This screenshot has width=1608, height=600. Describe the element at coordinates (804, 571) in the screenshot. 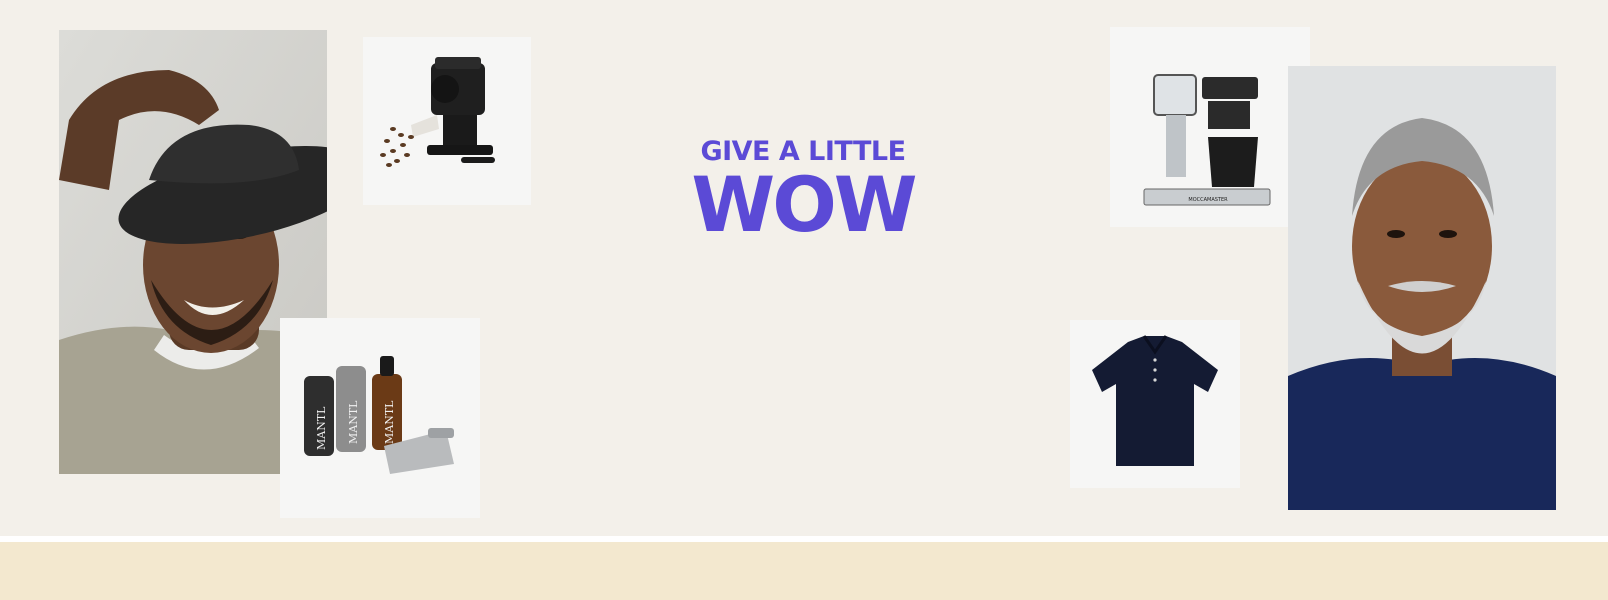

I see `footer-band` at that location.